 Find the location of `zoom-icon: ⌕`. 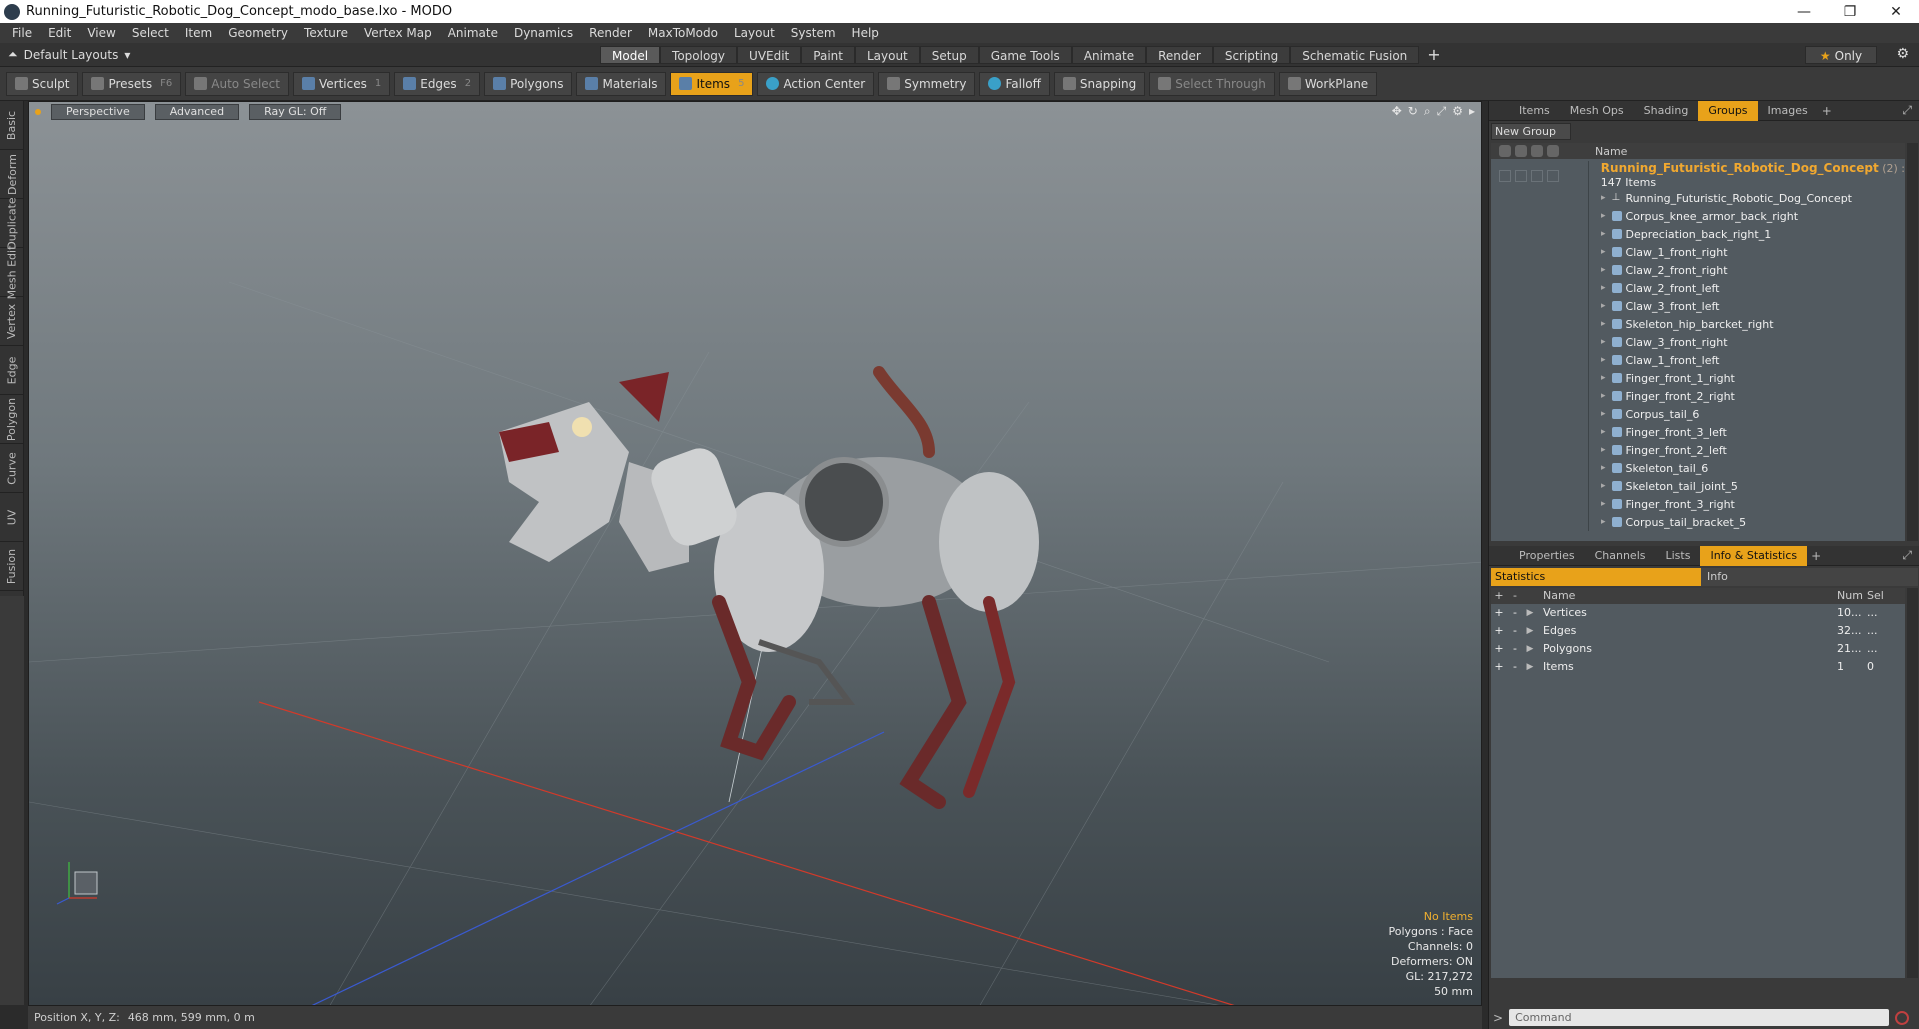

zoom-icon: ⌕ is located at coordinates (1427, 111).